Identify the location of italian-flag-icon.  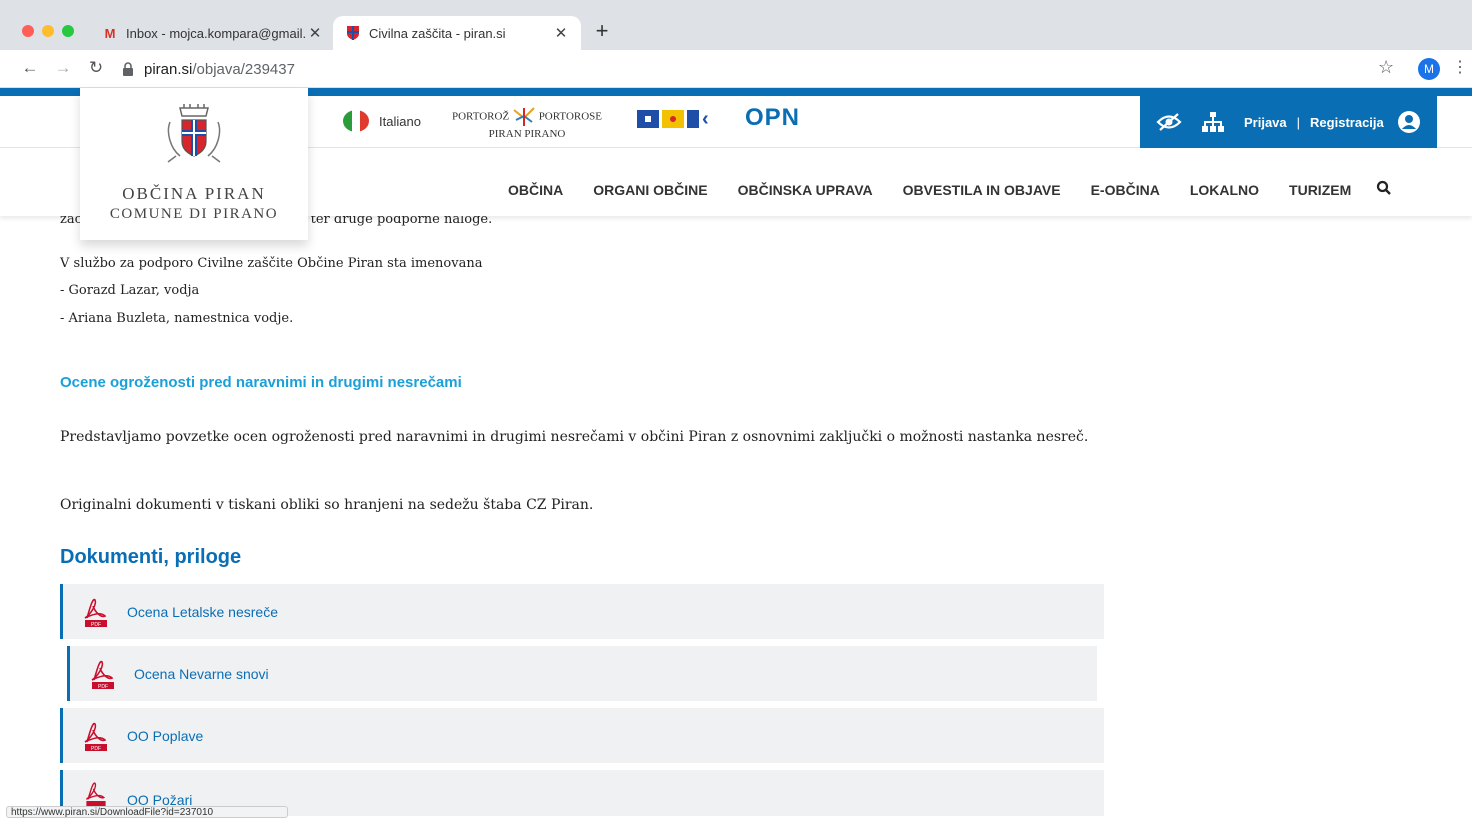
(356, 121).